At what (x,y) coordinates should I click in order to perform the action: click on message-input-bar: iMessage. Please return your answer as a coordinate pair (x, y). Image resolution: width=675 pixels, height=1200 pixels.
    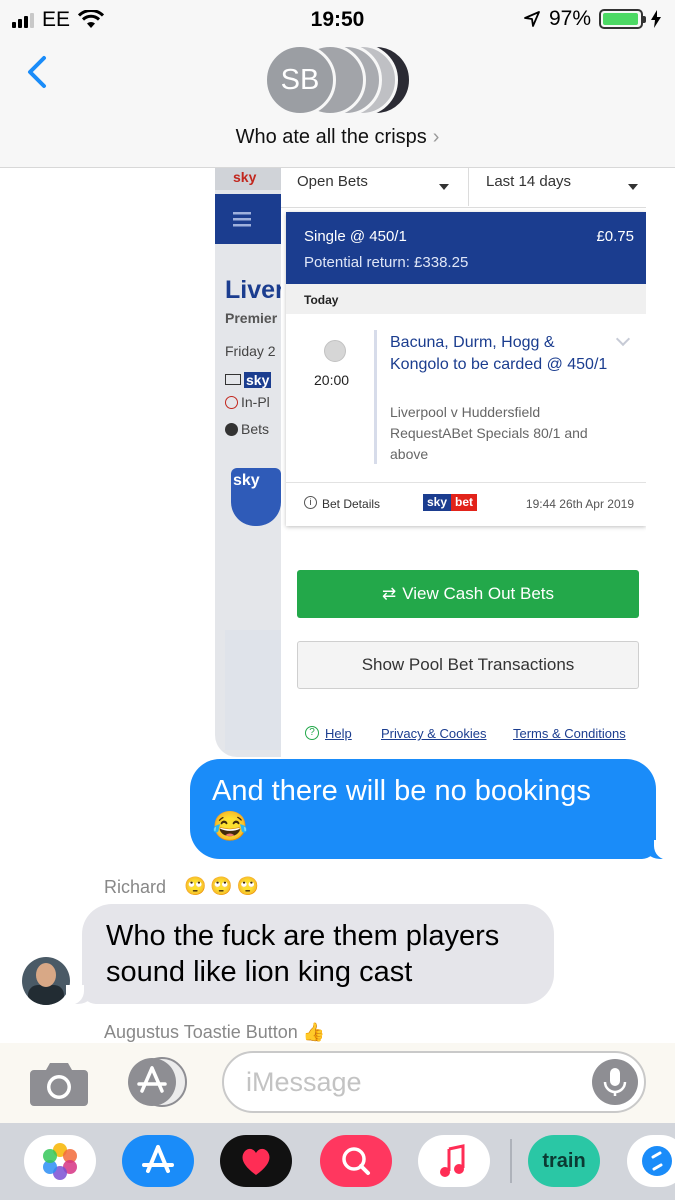
    Looking at the image, I should click on (337, 1083).